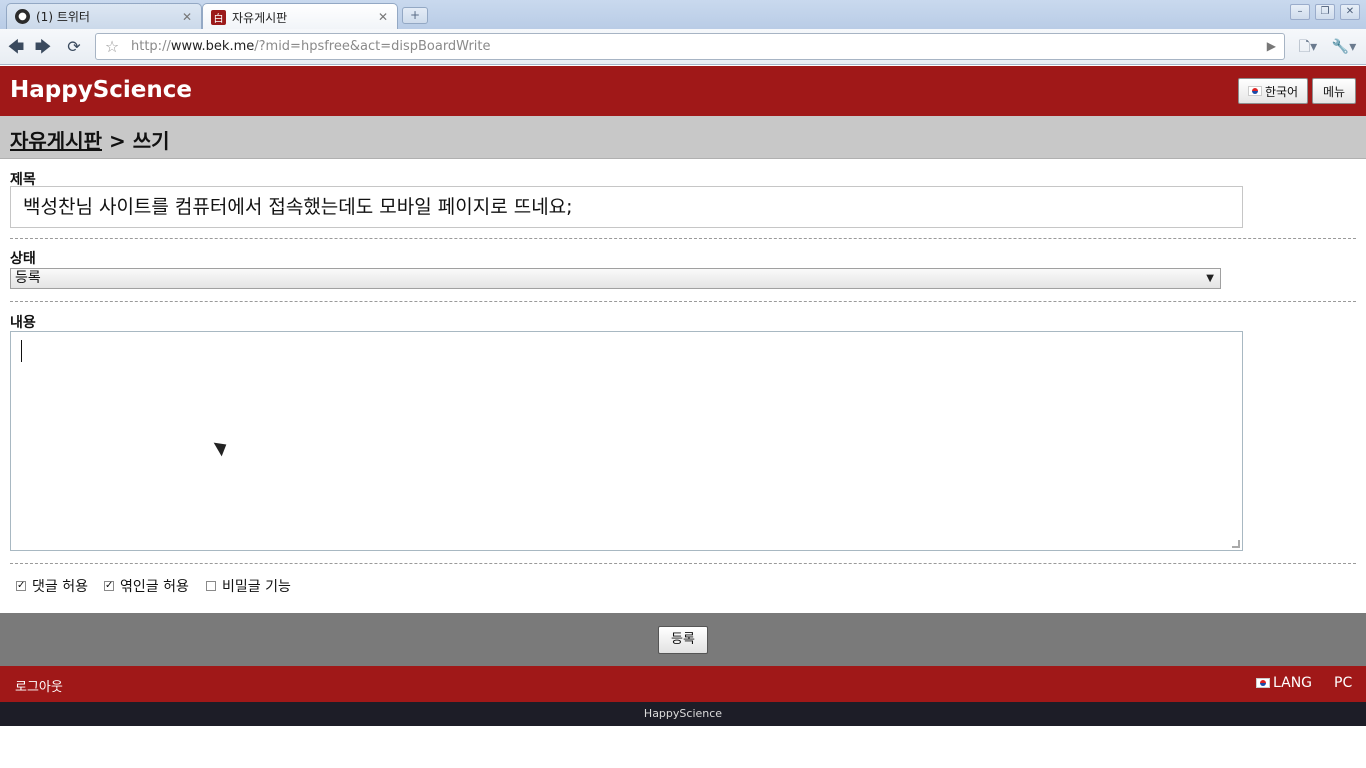 The height and width of the screenshot is (768, 1366). Describe the element at coordinates (1281, 91) in the screenshot. I see `language-button-label: 한국어` at that location.